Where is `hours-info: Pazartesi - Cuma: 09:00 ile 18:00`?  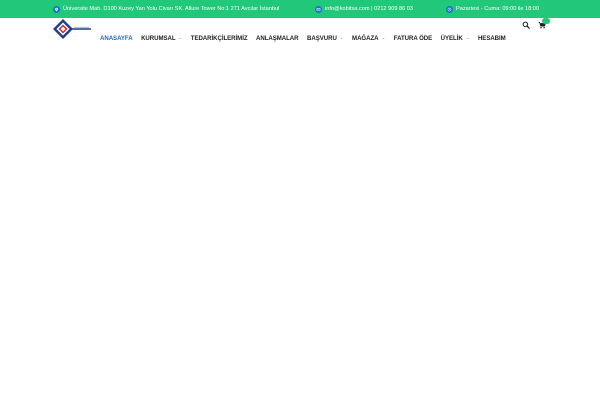 hours-info: Pazartesi - Cuma: 09:00 ile 18:00 is located at coordinates (492, 9).